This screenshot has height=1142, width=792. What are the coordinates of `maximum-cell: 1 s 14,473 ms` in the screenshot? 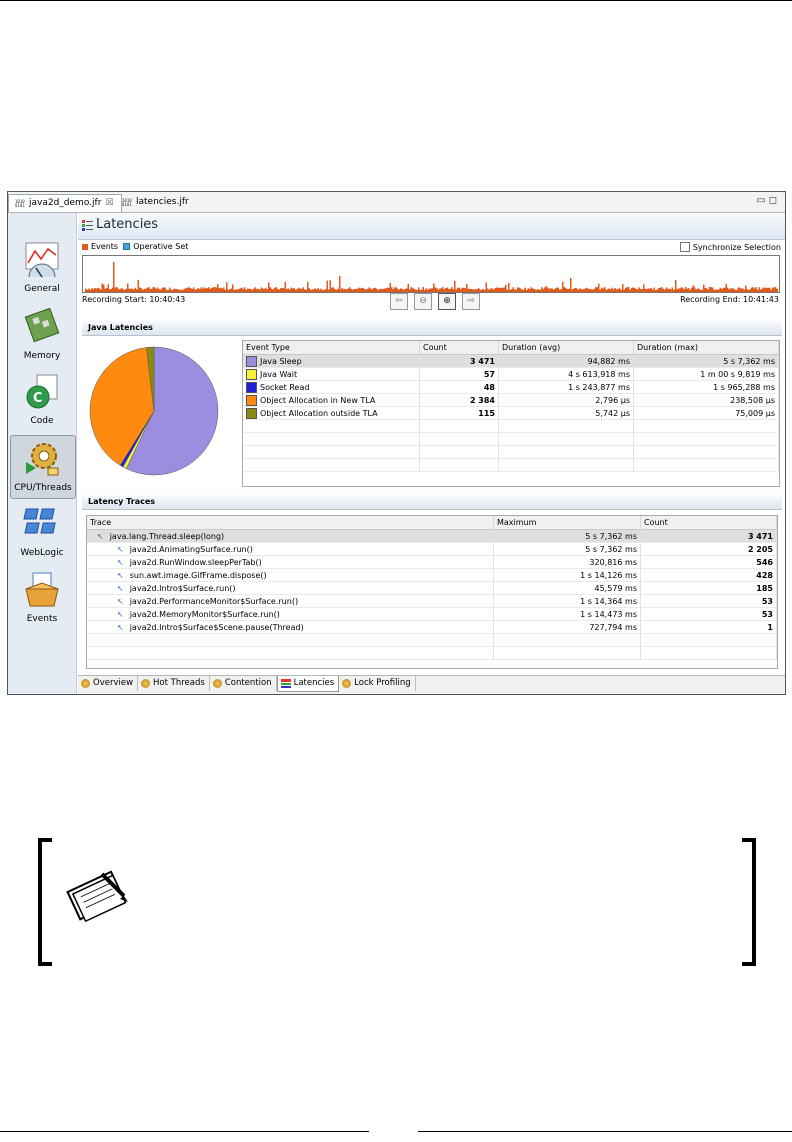 It's located at (567, 614).